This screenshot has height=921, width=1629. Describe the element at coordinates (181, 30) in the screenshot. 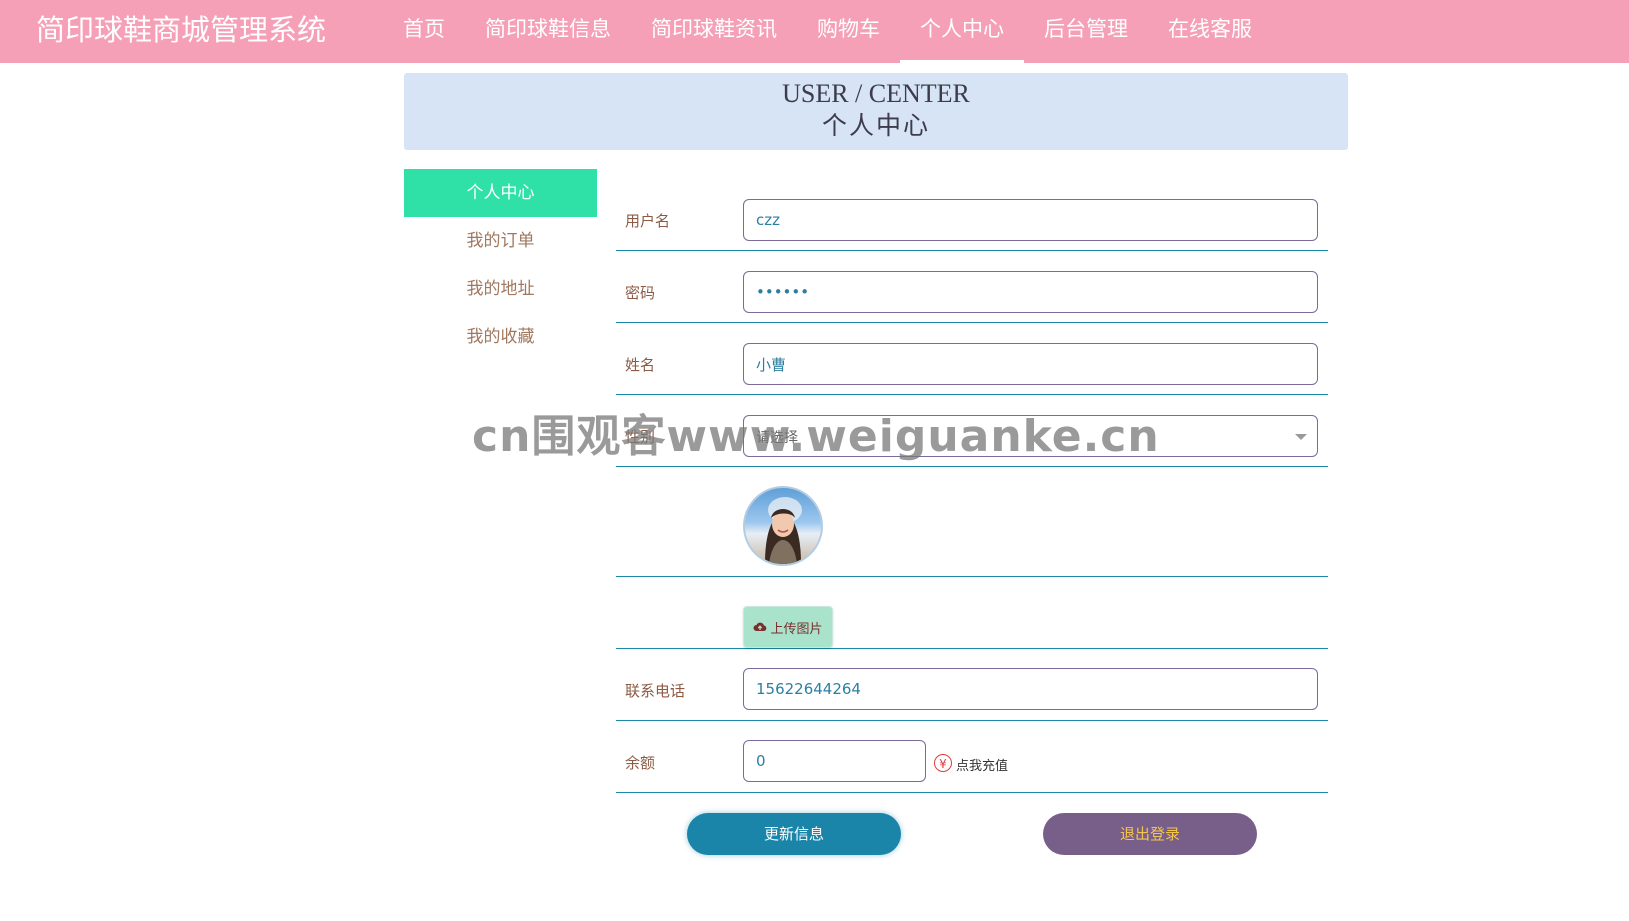

I see `site-title: 简印球鞋商城管理系统` at that location.